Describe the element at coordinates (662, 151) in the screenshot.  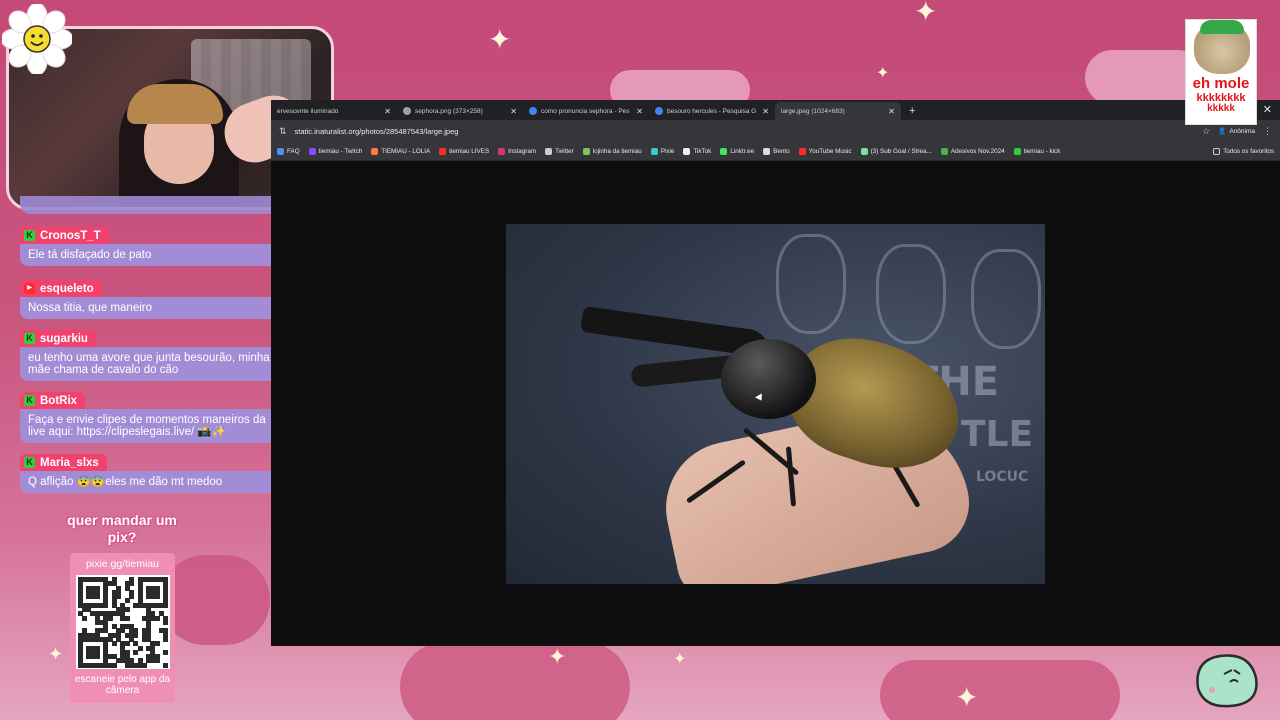
I see `bookmark-item: Pixie` at that location.